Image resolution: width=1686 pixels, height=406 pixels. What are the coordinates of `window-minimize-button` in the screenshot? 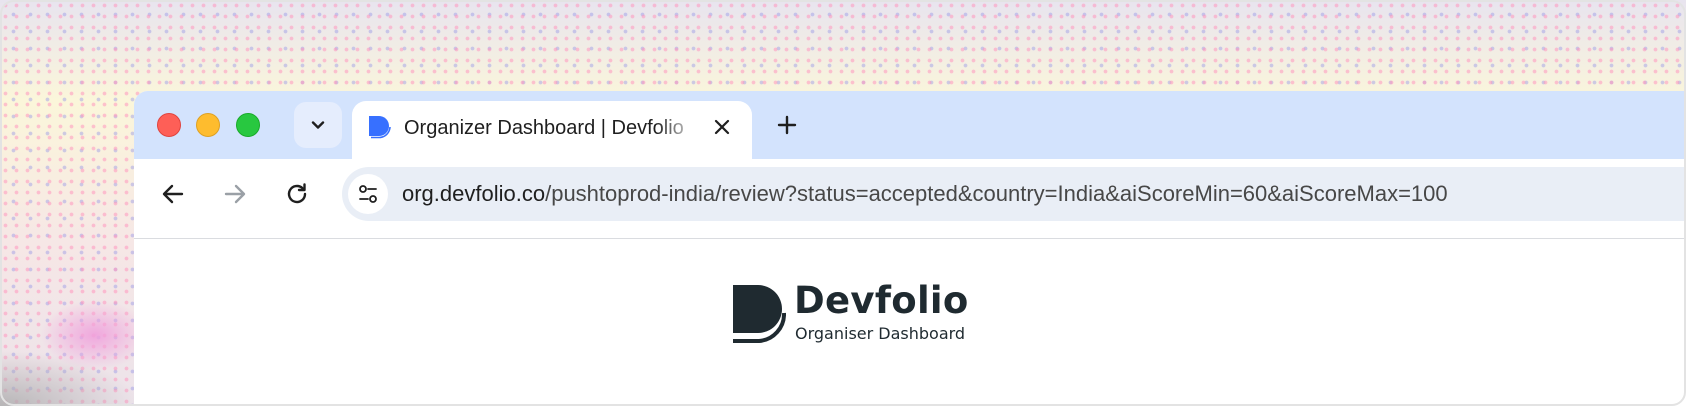 It's located at (208, 125).